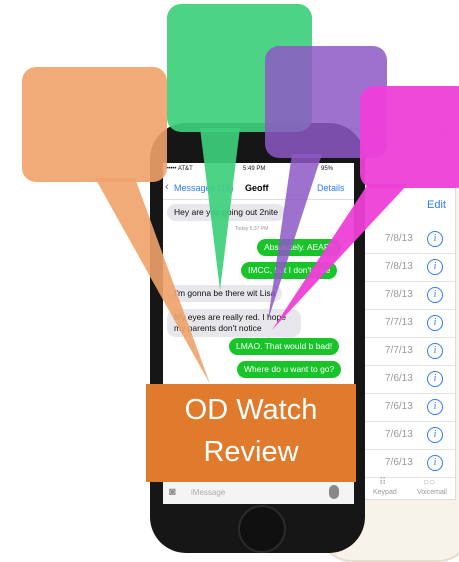  I want to click on banner-title: OD Watch, so click(251, 410).